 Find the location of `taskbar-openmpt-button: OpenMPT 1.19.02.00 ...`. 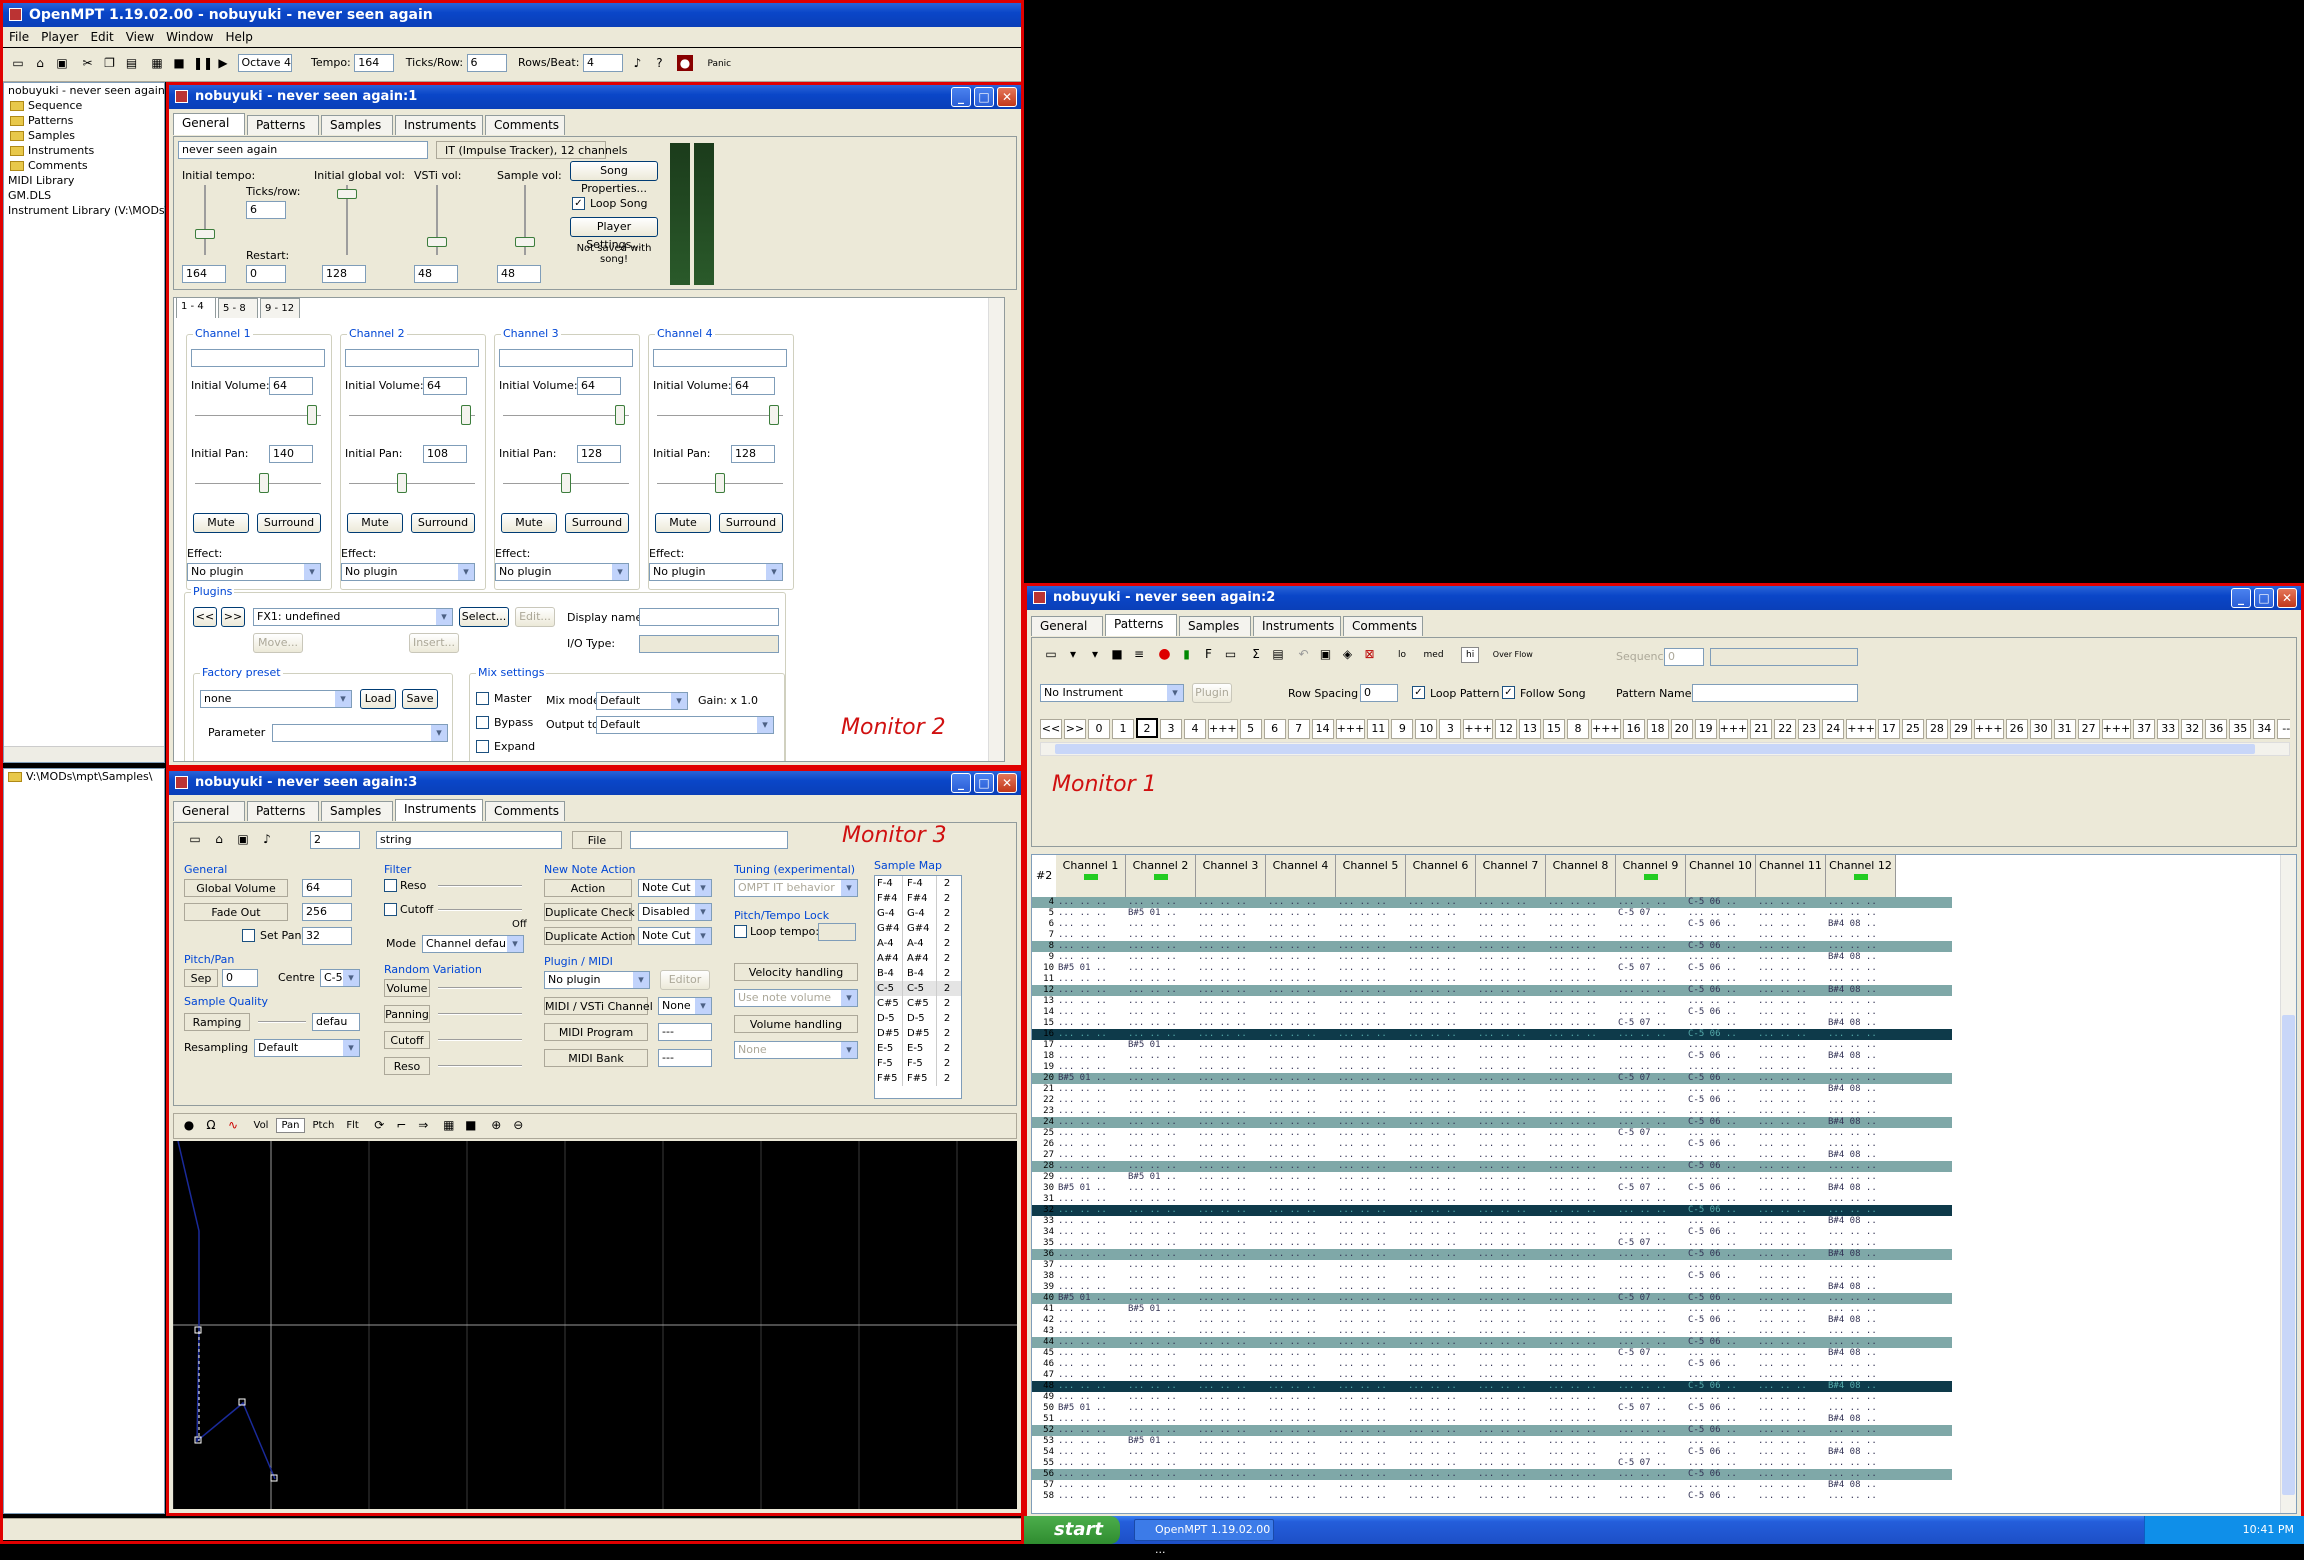

taskbar-openmpt-button: OpenMPT 1.19.02.00 ... is located at coordinates (1204, 1537).